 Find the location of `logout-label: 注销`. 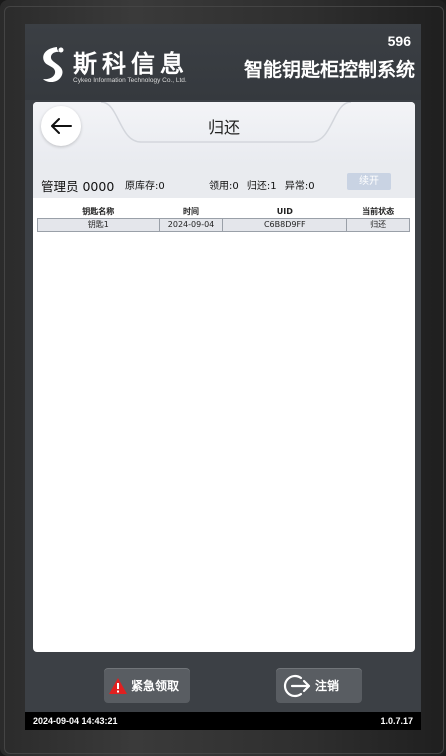

logout-label: 注销 is located at coordinates (327, 686).